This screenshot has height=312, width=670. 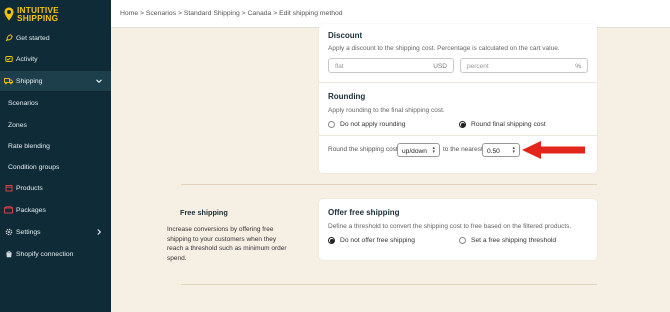 What do you see at coordinates (493, 151) in the screenshot?
I see `select-value: 0.50` at bounding box center [493, 151].